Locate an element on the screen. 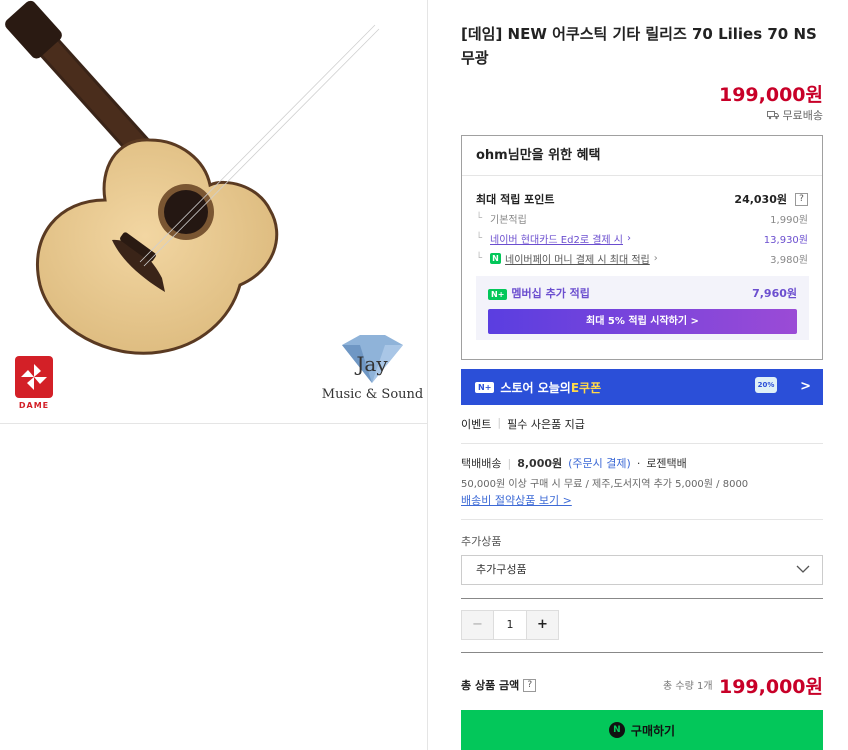  total-label-row: 총 상품 금액 ? is located at coordinates (499, 685).